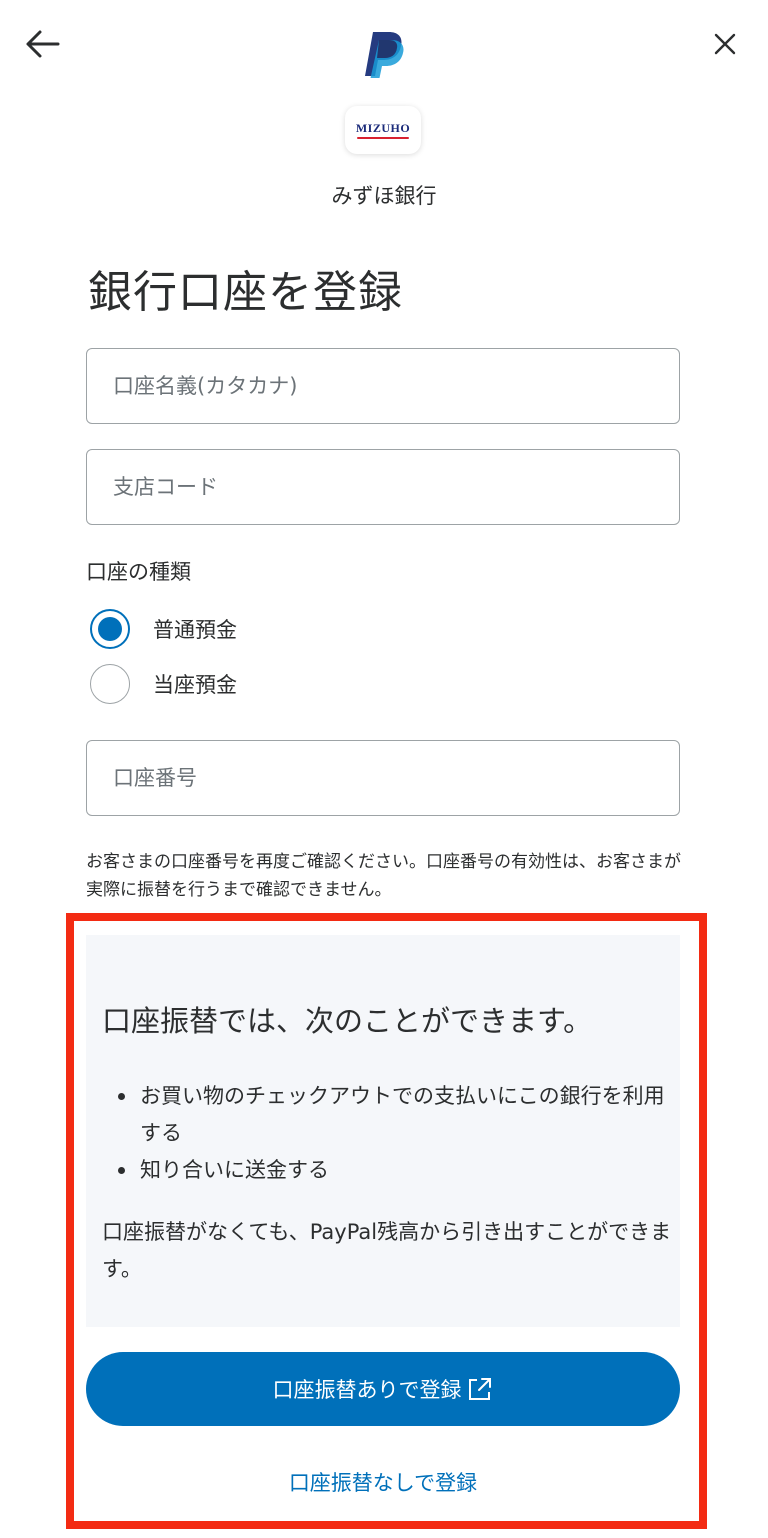  What do you see at coordinates (383, 137) in the screenshot?
I see `bank-logo-stripe` at bounding box center [383, 137].